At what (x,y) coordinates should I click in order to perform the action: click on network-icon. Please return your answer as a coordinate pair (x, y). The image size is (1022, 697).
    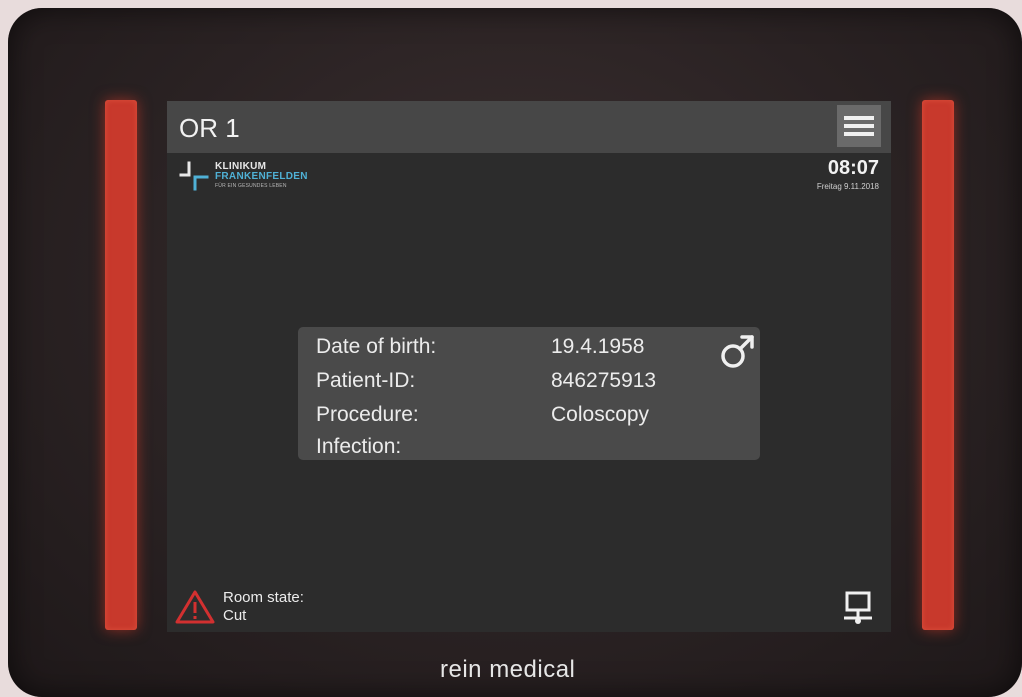
    Looking at the image, I should click on (858, 609).